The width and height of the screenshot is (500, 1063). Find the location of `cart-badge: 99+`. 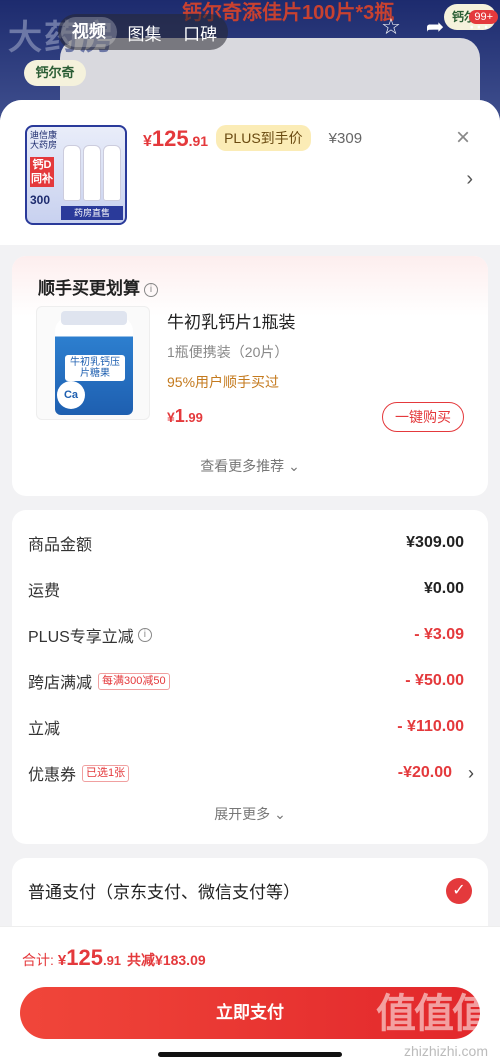

cart-badge: 99+ is located at coordinates (483, 17).